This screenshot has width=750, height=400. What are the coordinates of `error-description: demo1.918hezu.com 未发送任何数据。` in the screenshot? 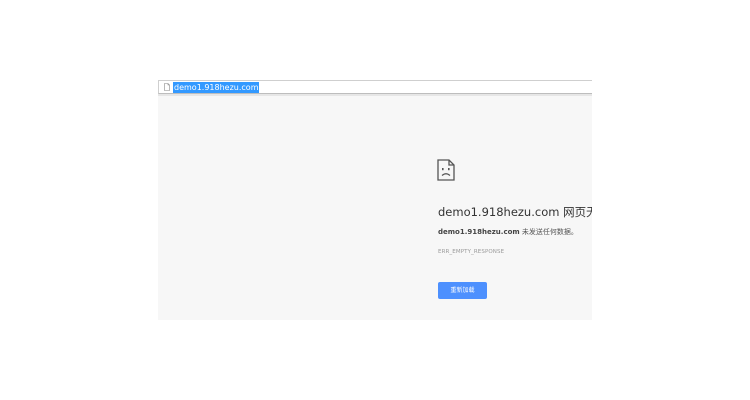 It's located at (508, 232).